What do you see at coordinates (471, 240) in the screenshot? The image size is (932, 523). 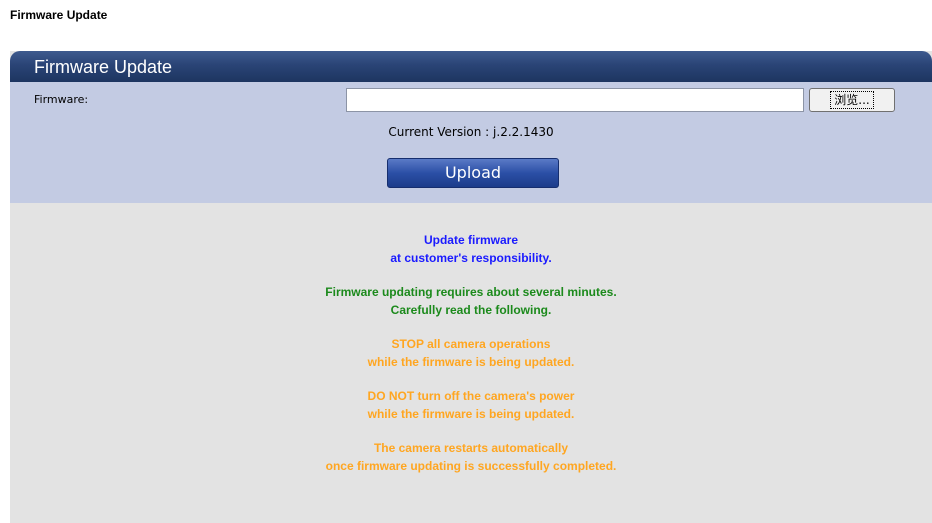 I see `notice-line: Update firmware` at bounding box center [471, 240].